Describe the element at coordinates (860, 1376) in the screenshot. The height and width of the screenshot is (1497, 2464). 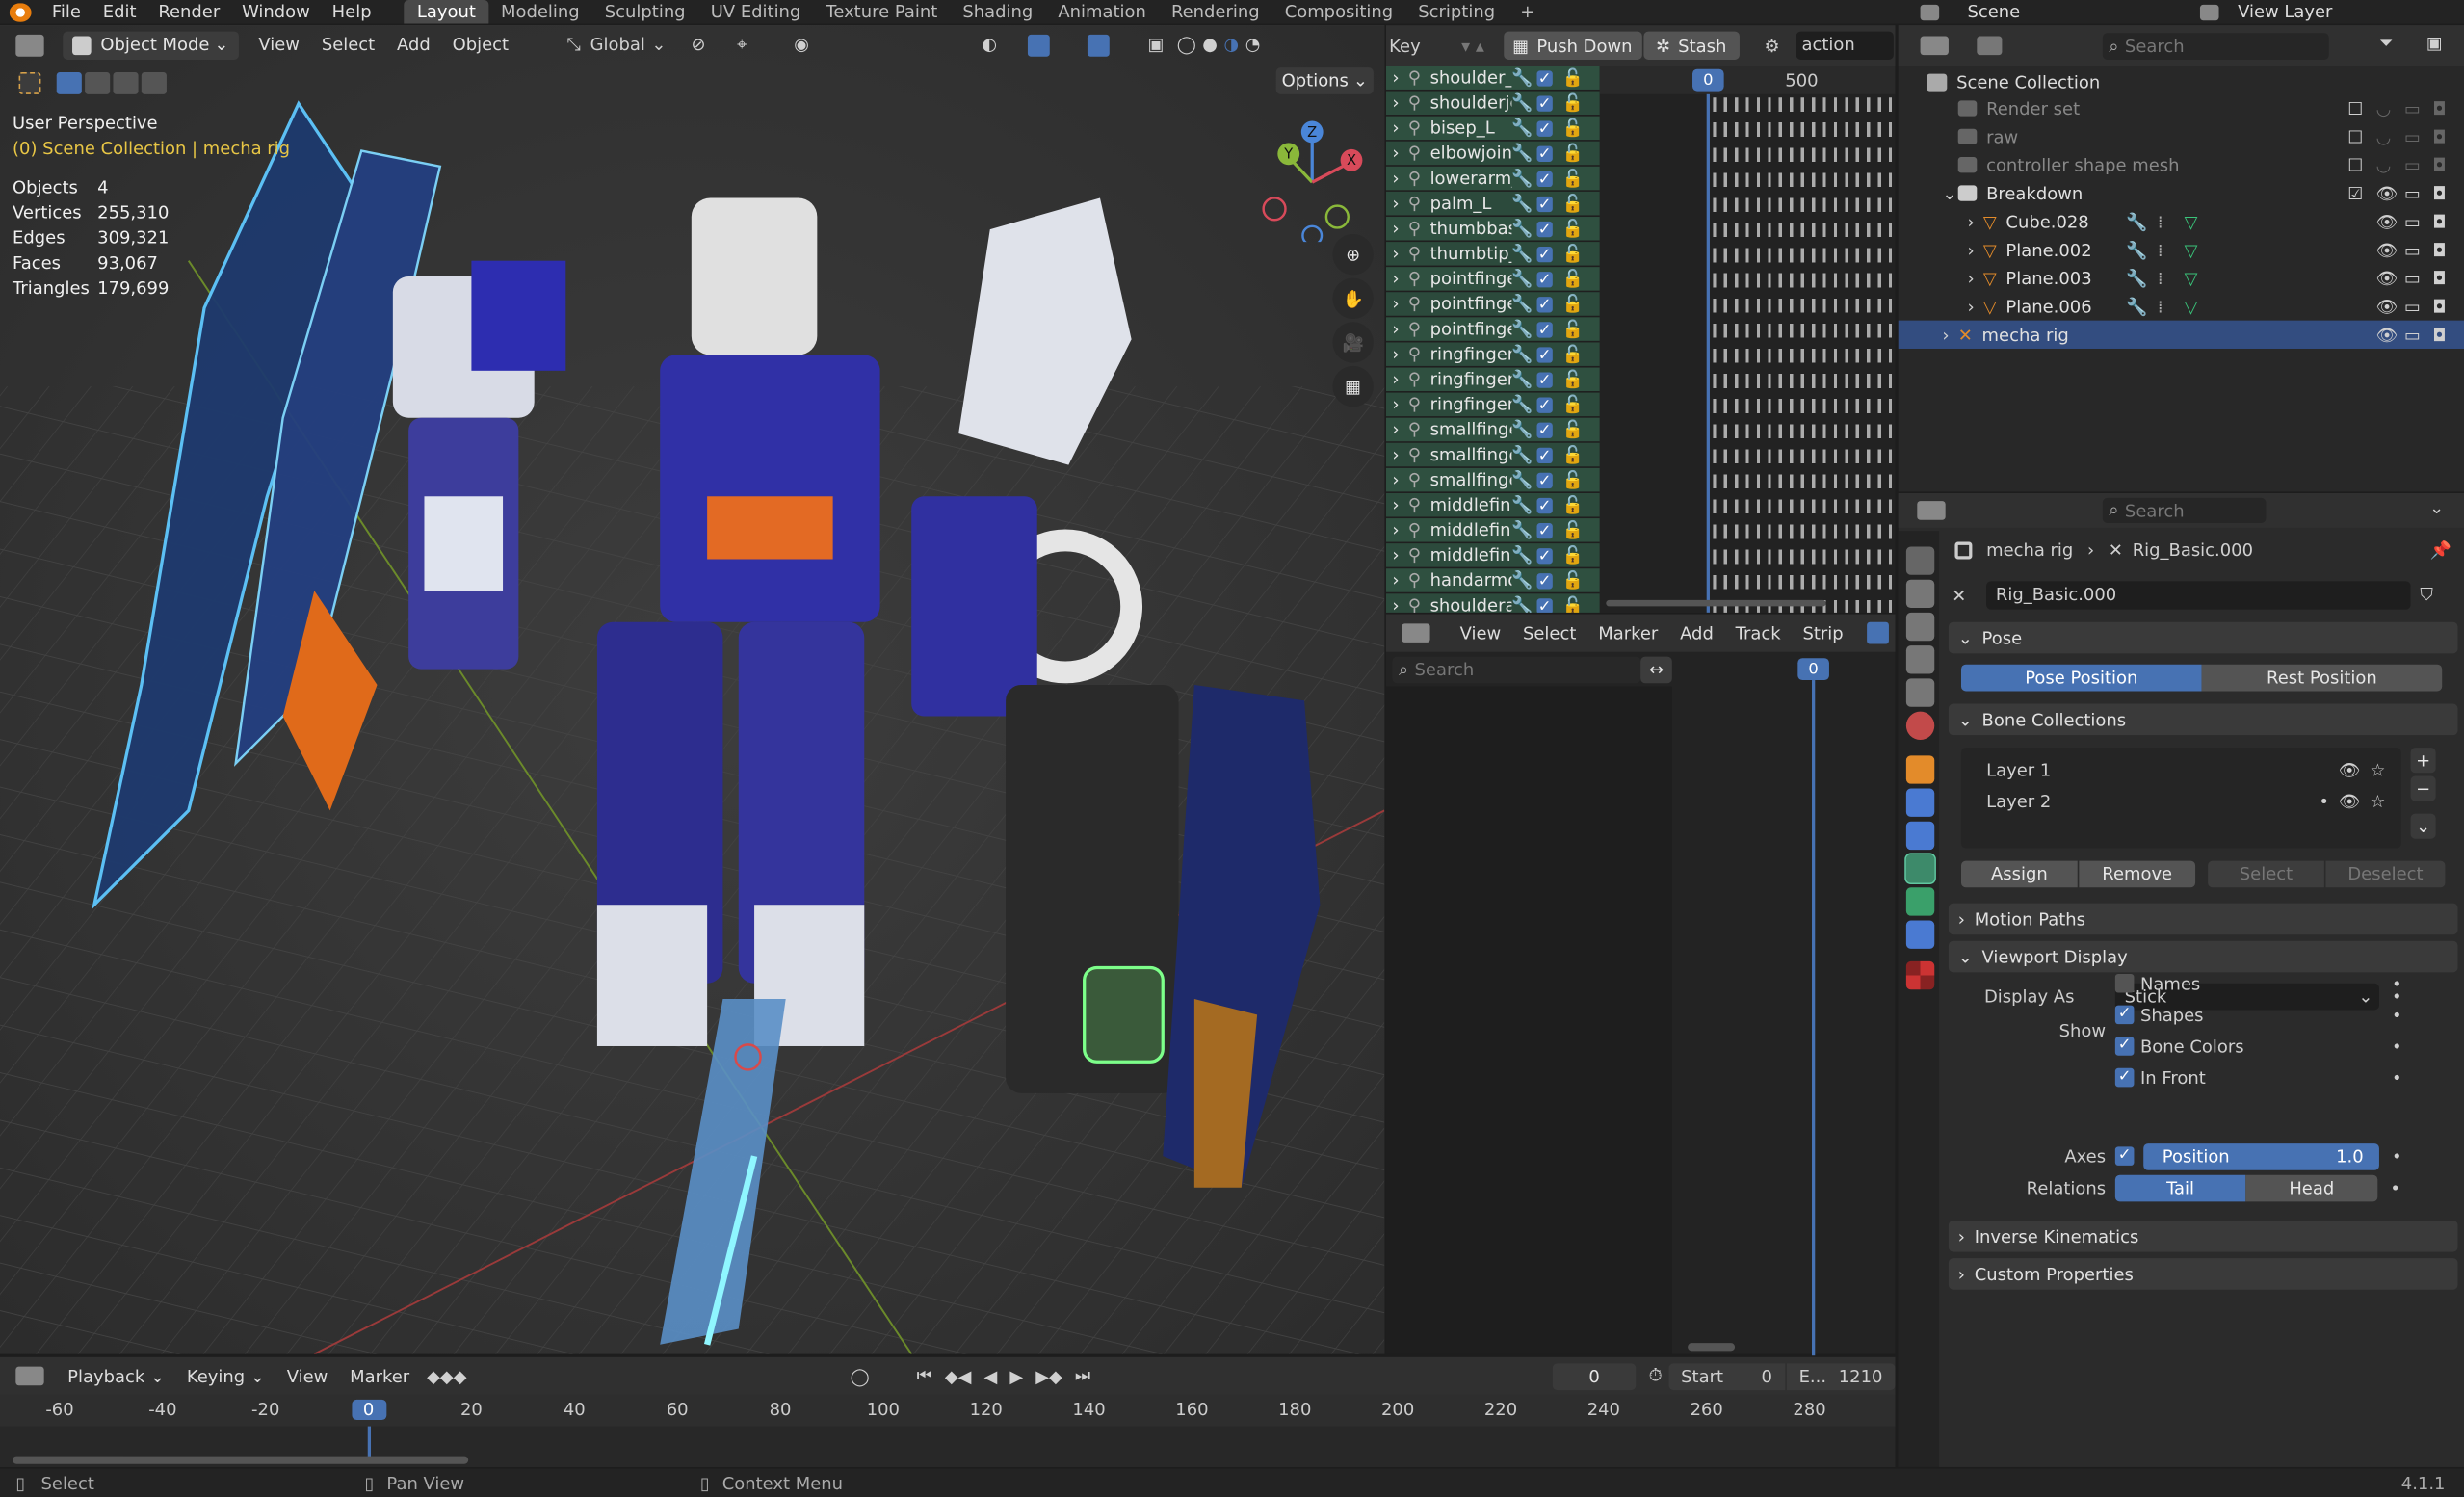
I see `auto-key-icon: ◯` at that location.